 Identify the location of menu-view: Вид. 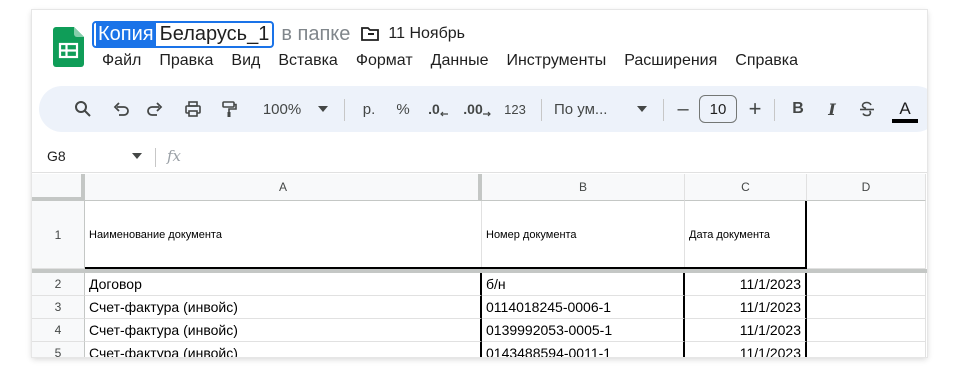
(245, 61).